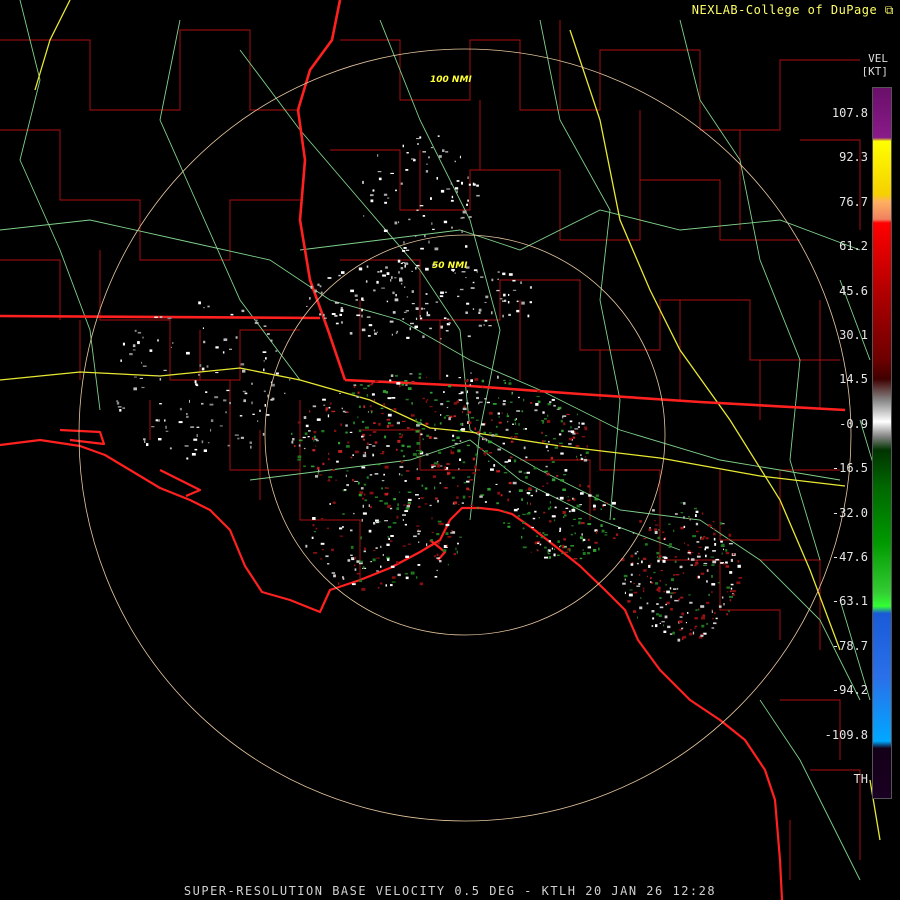  I want to click on legend-label: TH, so click(860, 779).